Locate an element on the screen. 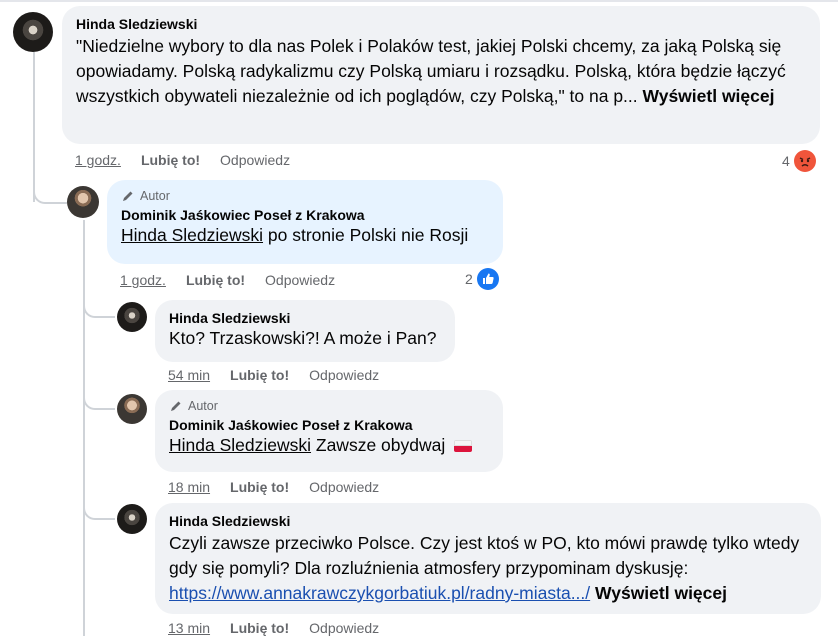 This screenshot has height=636, width=838. reaction-summary: 4 is located at coordinates (799, 161).